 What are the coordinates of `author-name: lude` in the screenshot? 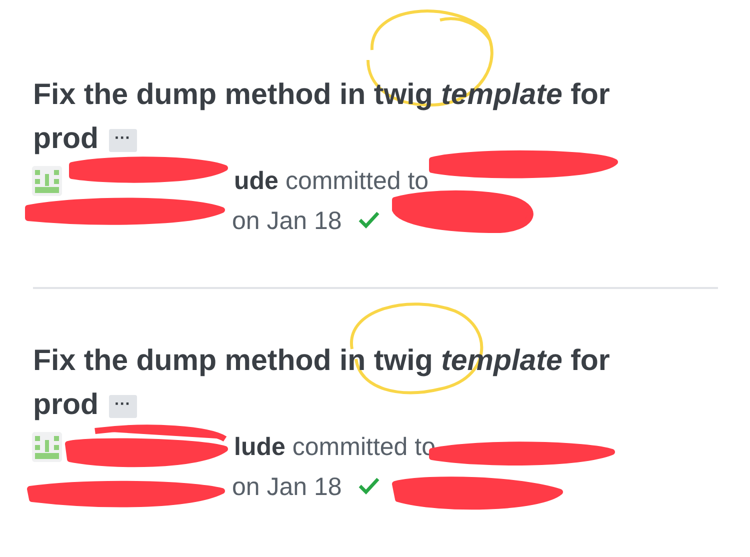 It's located at (260, 447).